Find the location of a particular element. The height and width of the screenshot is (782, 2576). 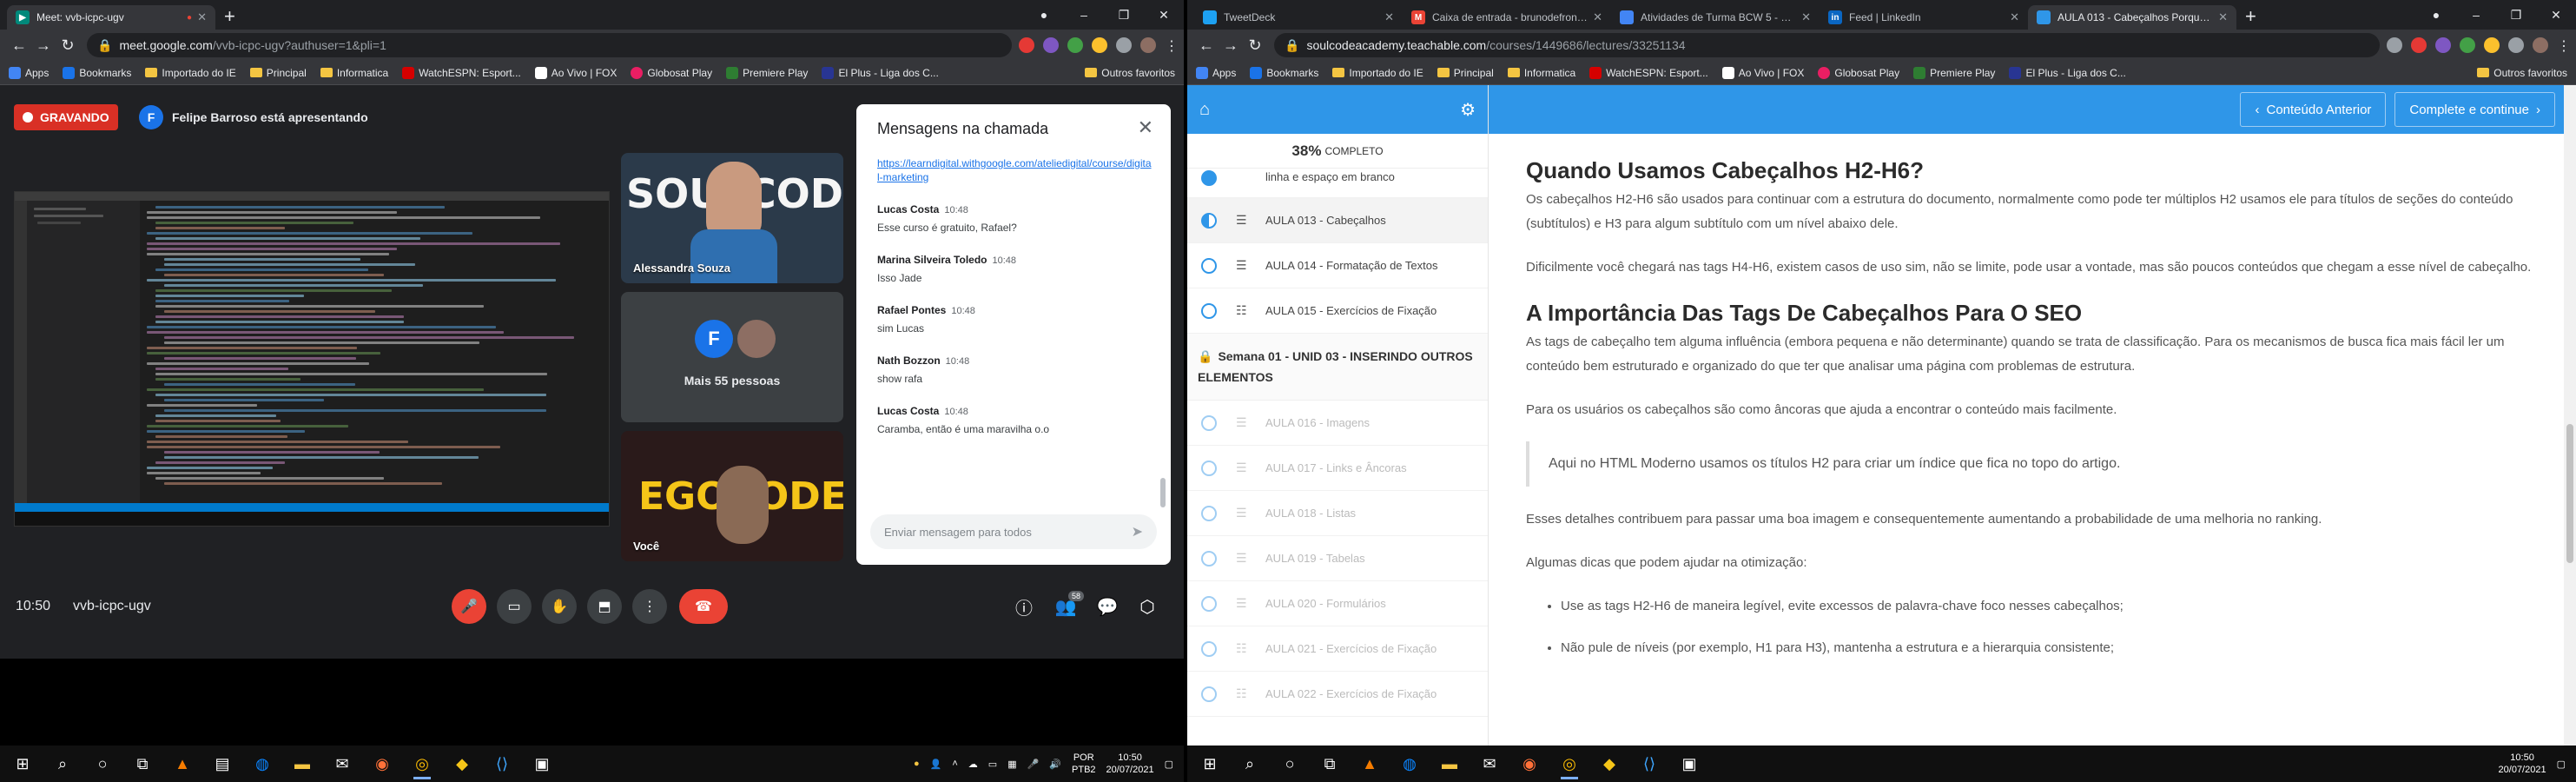

mic-off-button: 🎤 is located at coordinates (469, 607).